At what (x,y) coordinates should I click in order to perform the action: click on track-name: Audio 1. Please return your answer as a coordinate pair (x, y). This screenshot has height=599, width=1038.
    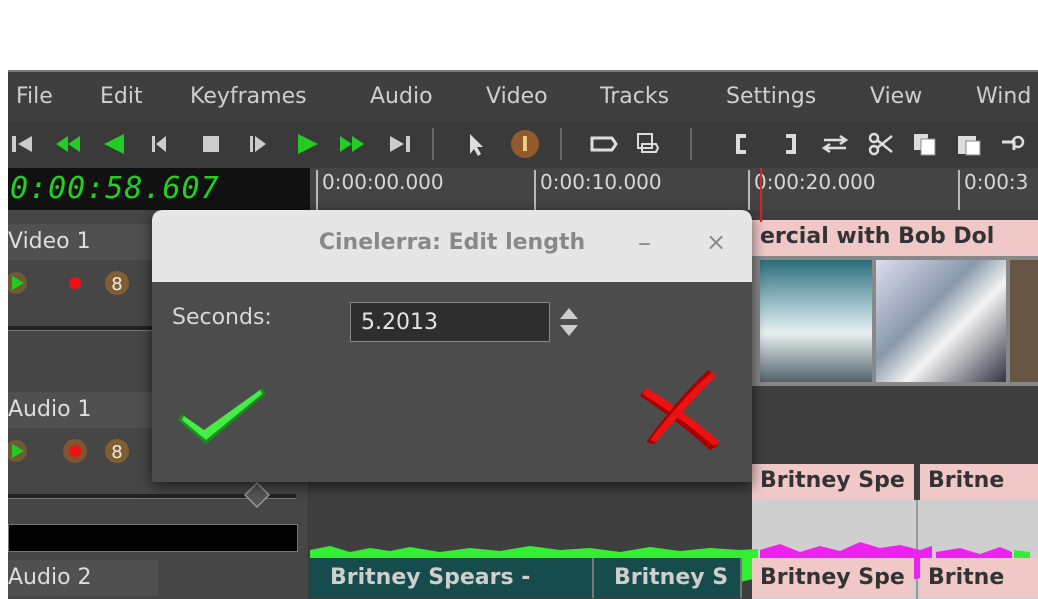
    Looking at the image, I should click on (83, 410).